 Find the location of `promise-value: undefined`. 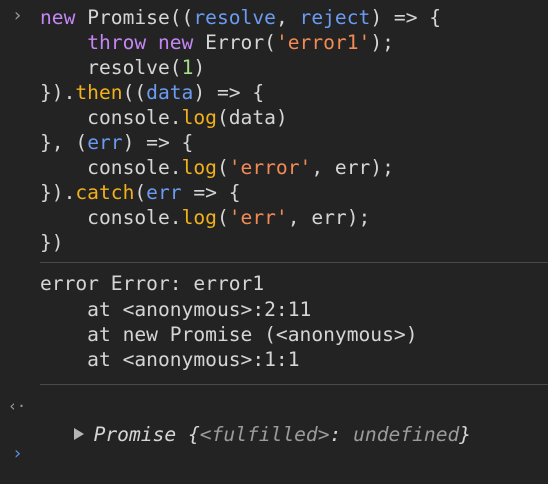

promise-value: undefined is located at coordinates (406, 434).